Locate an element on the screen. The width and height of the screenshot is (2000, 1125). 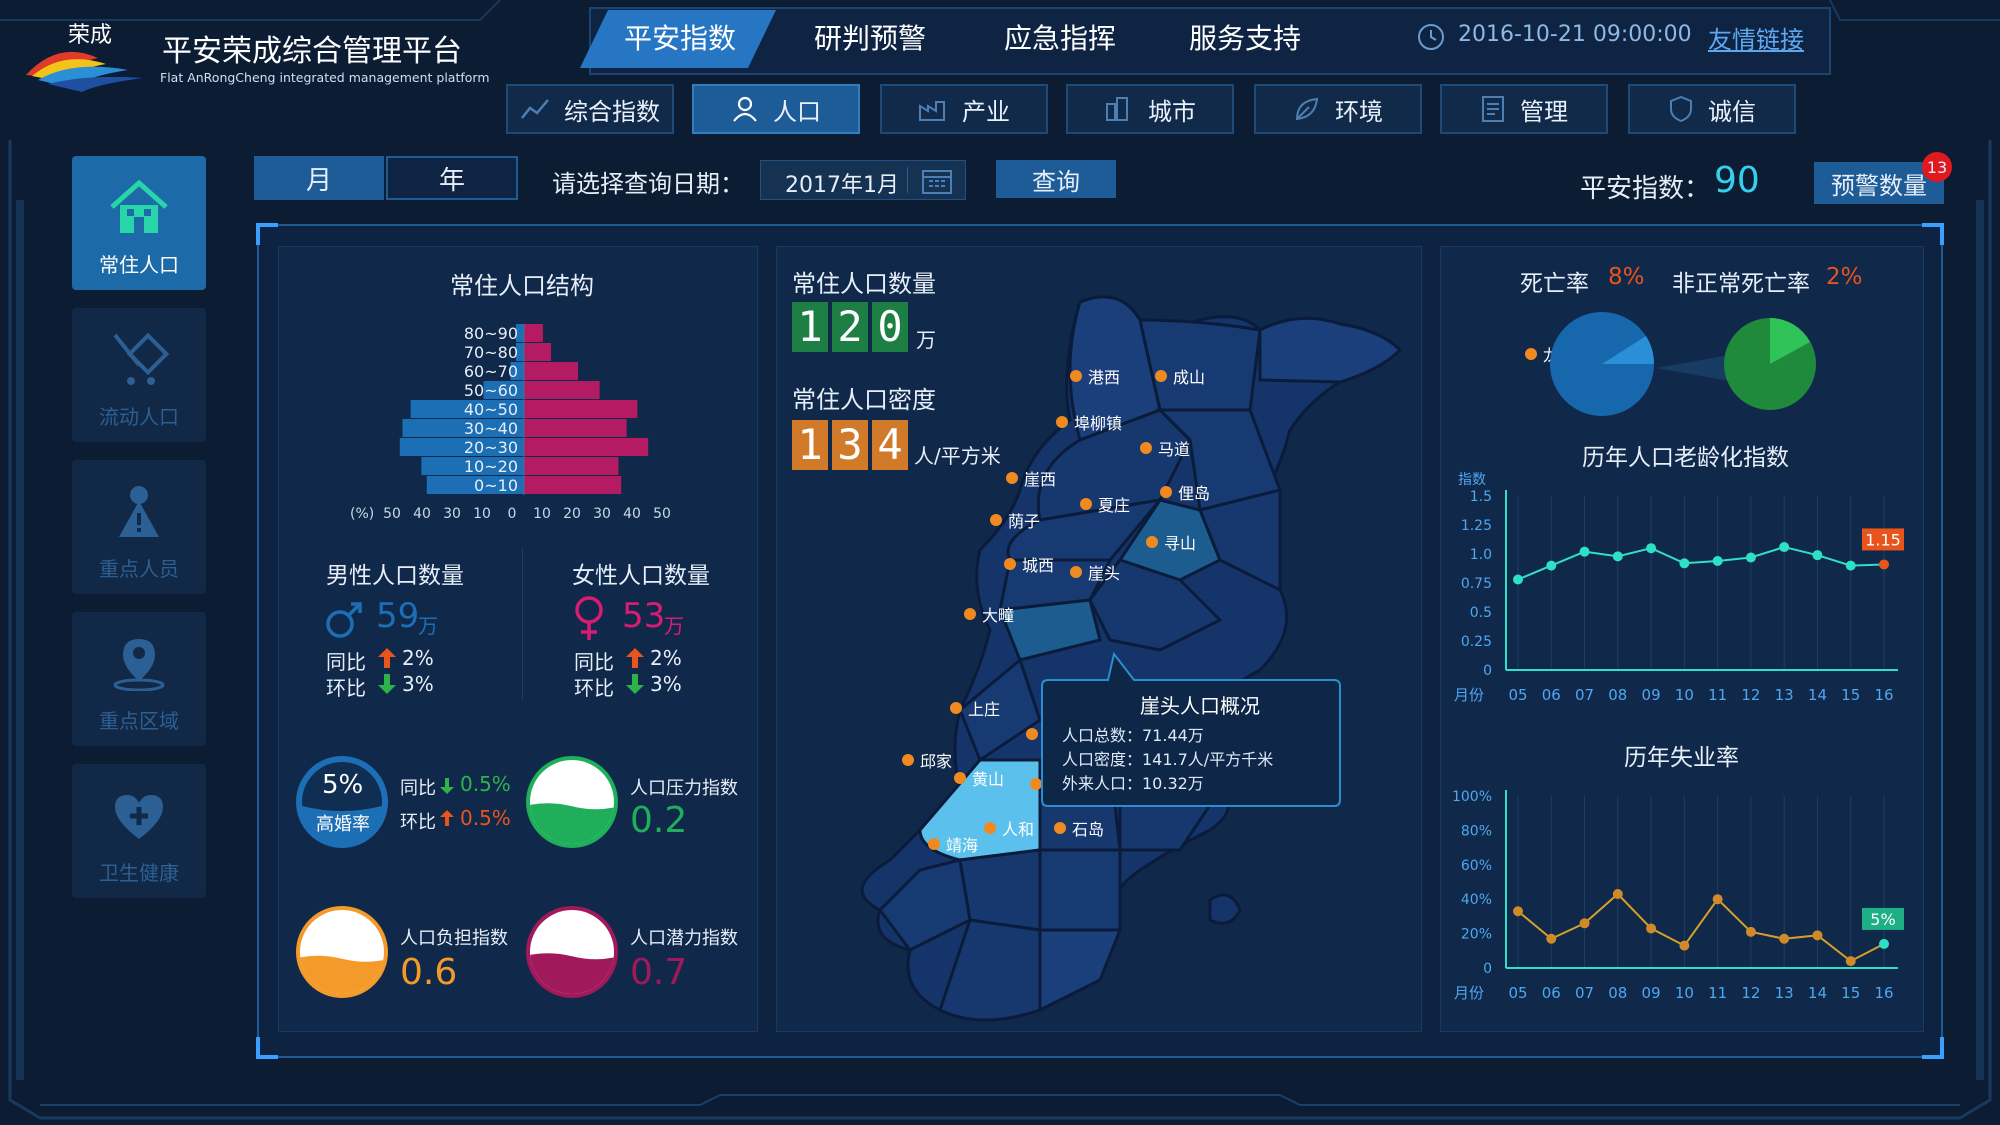
map-town: 荫子 is located at coordinates (1015, 520).